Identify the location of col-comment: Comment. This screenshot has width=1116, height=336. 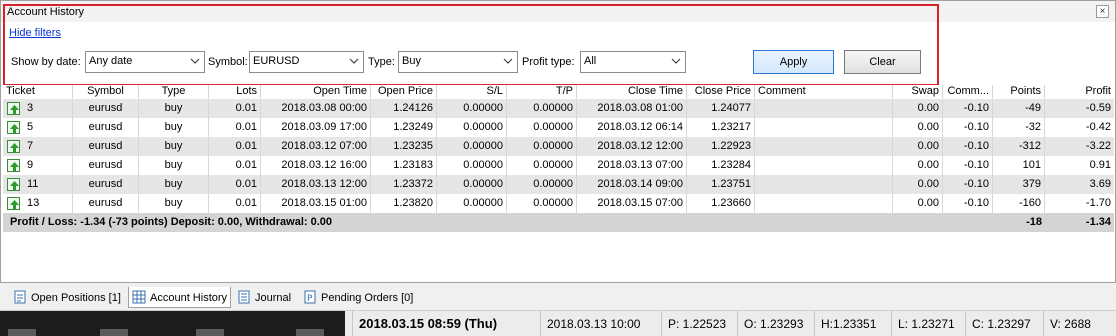
(824, 91).